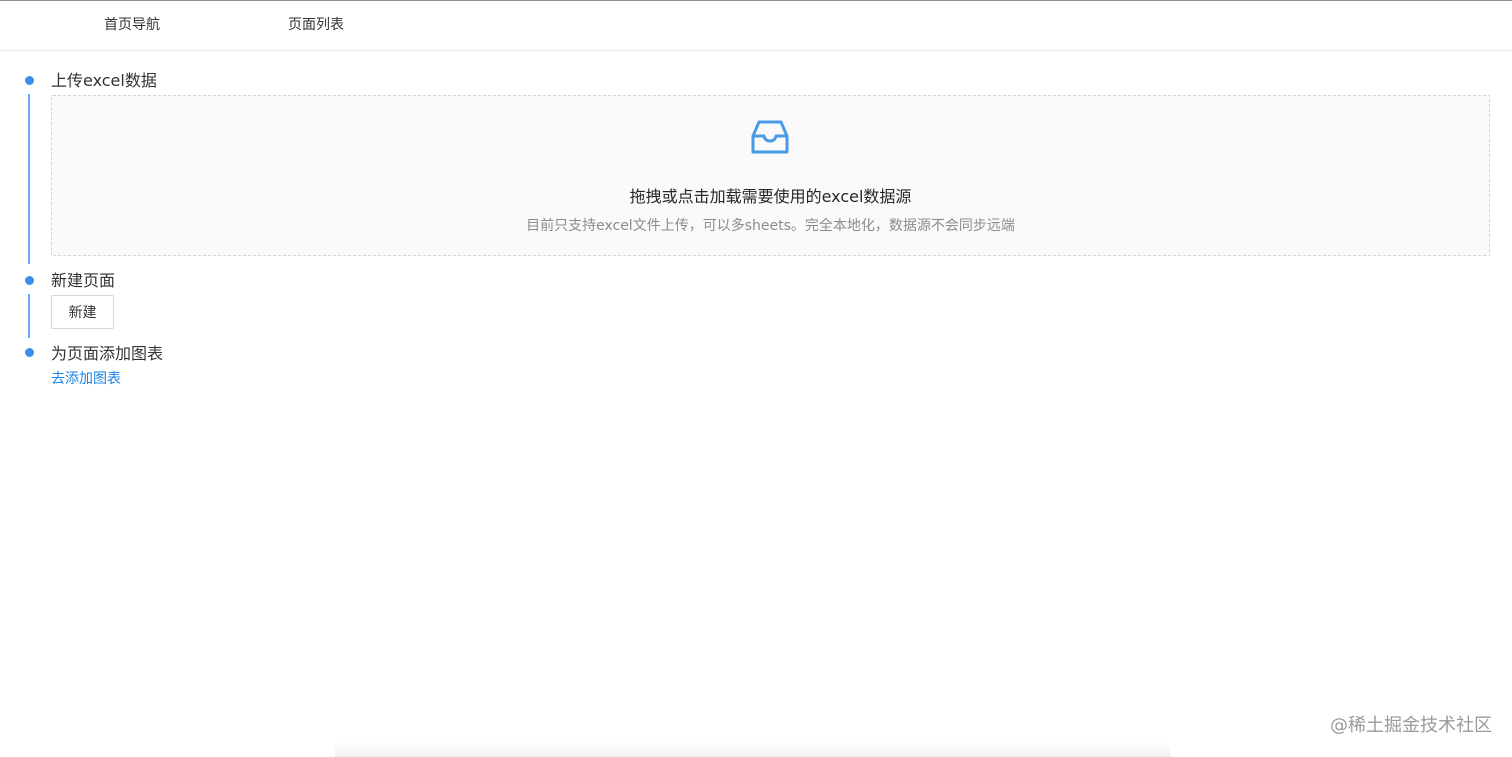 Image resolution: width=1512 pixels, height=757 pixels. I want to click on step-title-new-page: 新建页面, so click(83, 280).